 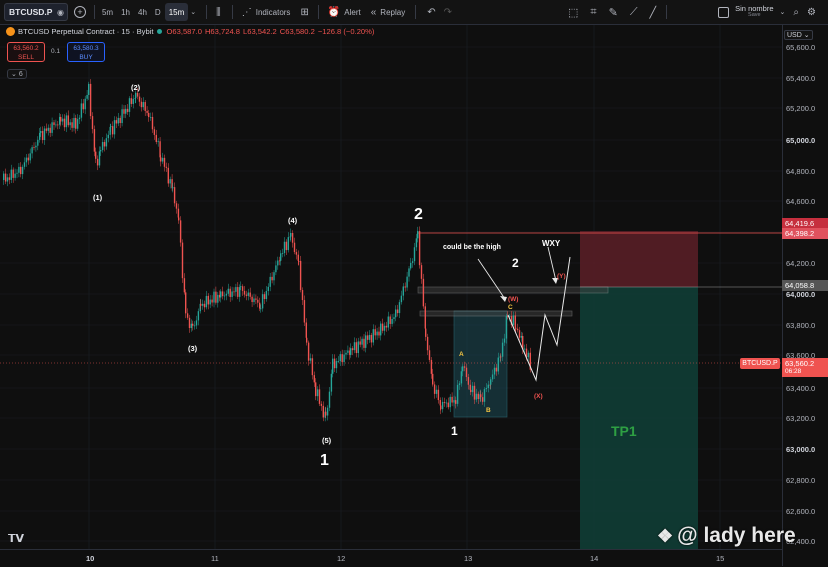 I want to click on settings-icon: ⚙, so click(x=811, y=12).